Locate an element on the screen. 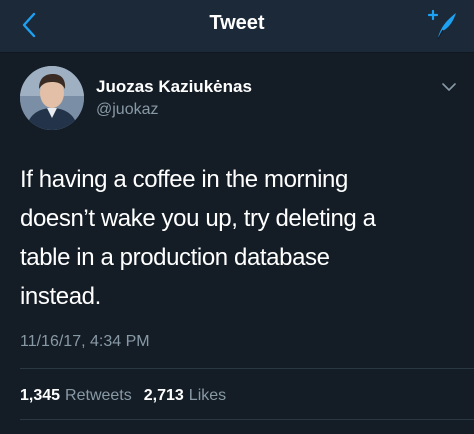  author-handle: @juokaz is located at coordinates (127, 110).